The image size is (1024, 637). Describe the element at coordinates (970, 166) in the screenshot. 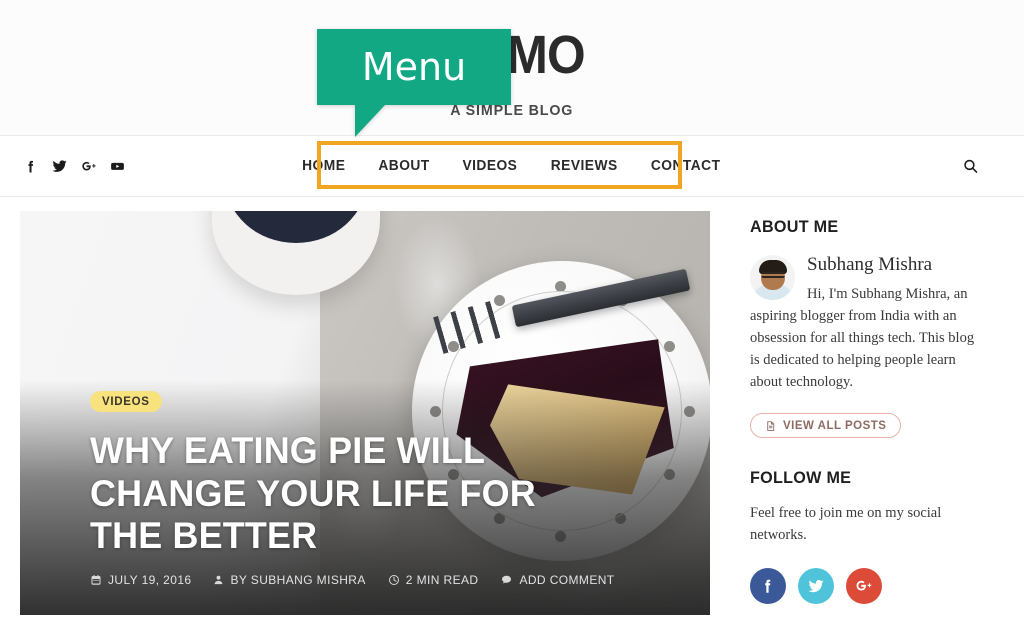

I see `search-icon` at that location.